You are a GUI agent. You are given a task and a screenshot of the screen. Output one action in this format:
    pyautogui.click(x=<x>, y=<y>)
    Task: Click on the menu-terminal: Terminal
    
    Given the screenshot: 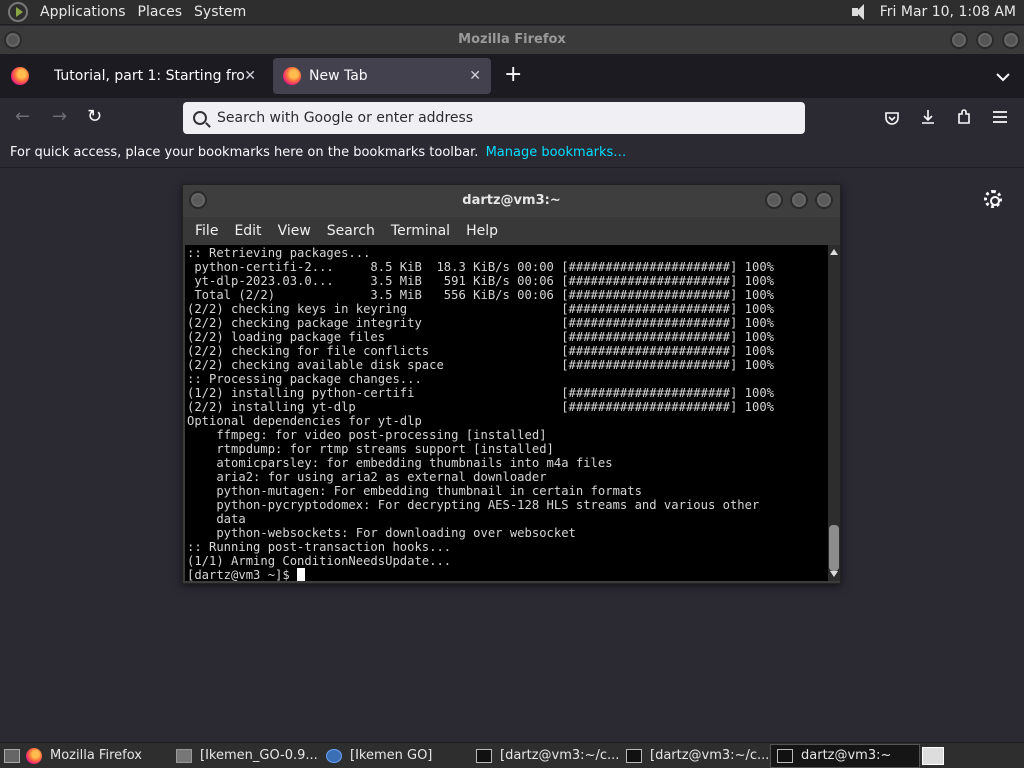 What is the action you would take?
    pyautogui.click(x=420, y=231)
    